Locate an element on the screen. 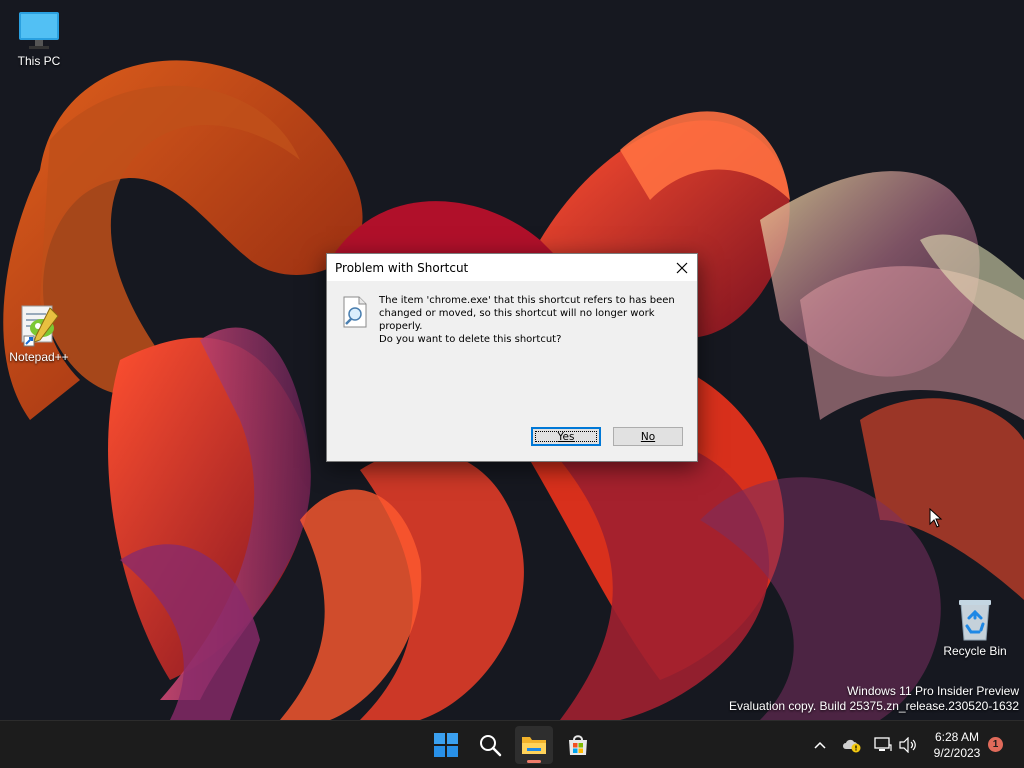 This screenshot has height=768, width=1024. document-magnifier-icon is located at coordinates (355, 312).